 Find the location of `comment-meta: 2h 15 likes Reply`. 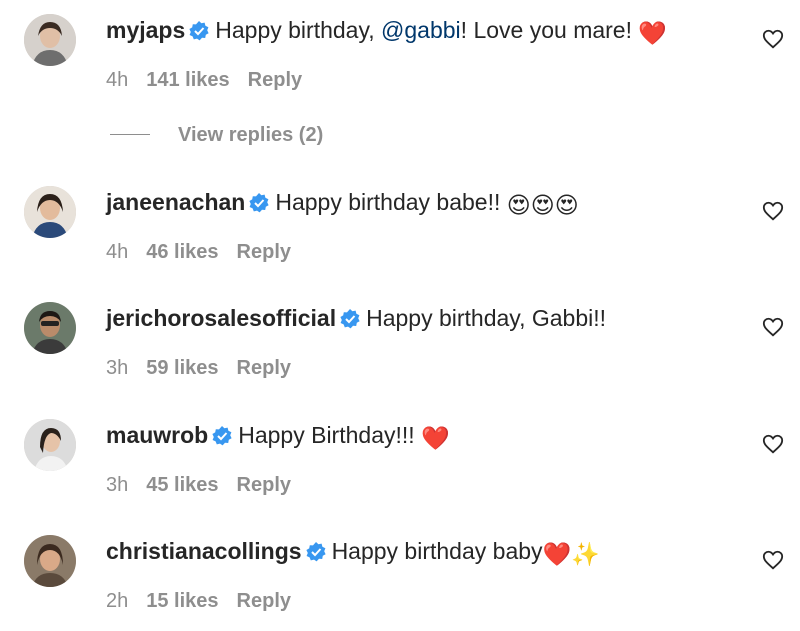

comment-meta: 2h 15 likes Reply is located at coordinates (207, 601).